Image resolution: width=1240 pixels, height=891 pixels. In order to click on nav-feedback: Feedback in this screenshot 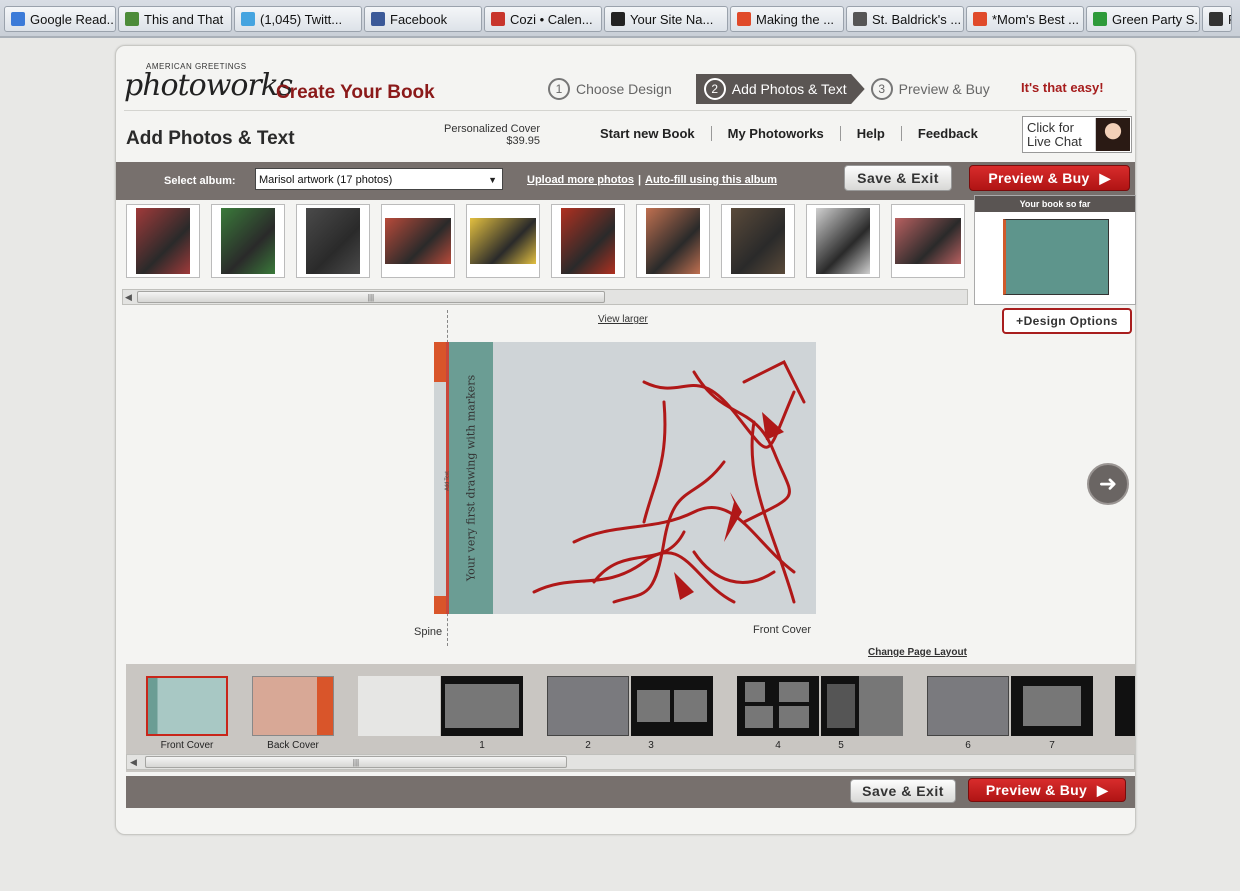, I will do `click(943, 133)`.